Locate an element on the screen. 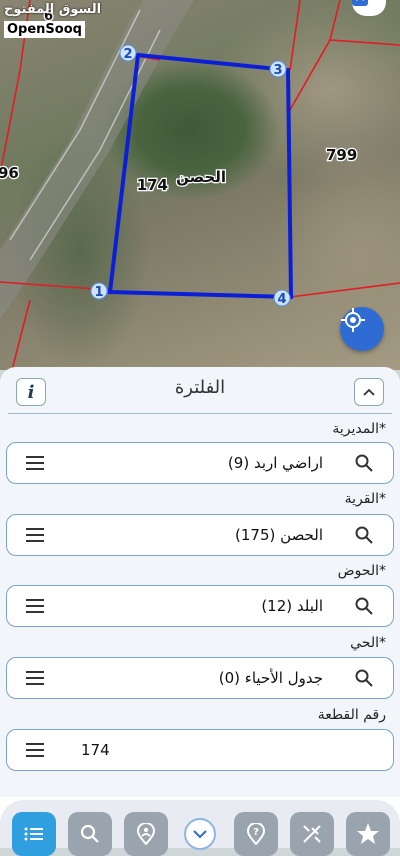 The width and height of the screenshot is (400, 856). location-person-button is located at coordinates (146, 834).